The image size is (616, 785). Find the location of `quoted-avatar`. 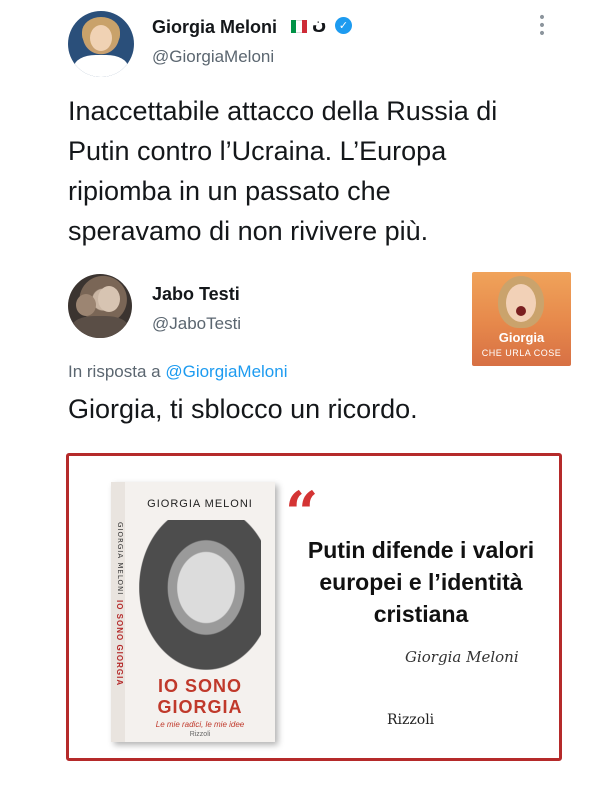

quoted-avatar is located at coordinates (100, 306).